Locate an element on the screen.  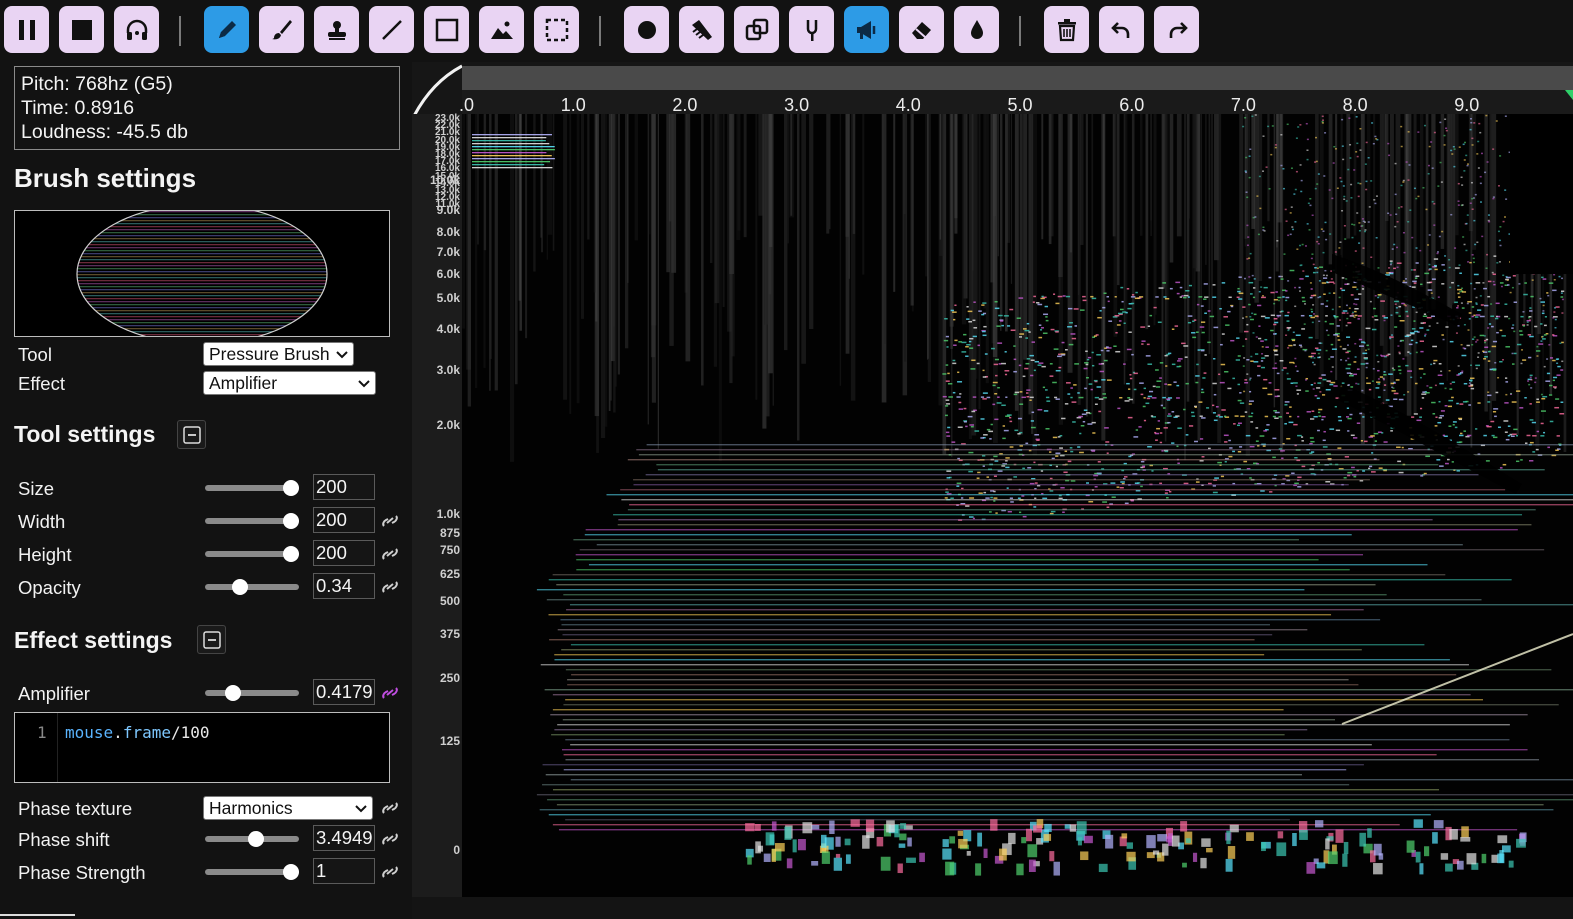
time-ruler: .0 1.0 2.0 3.0 4.0 5.0 6.0 7.0 8.0 9.0 is located at coordinates (1016, 90).